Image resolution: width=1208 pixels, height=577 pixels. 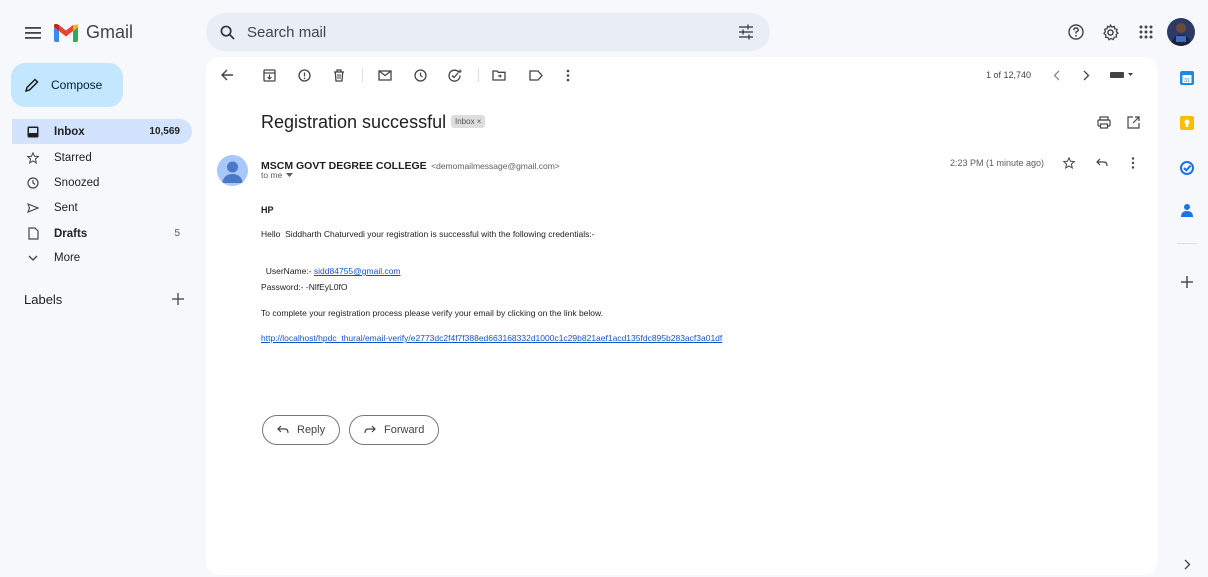 I want to click on sidebar-item-label: Starred, so click(x=73, y=157).